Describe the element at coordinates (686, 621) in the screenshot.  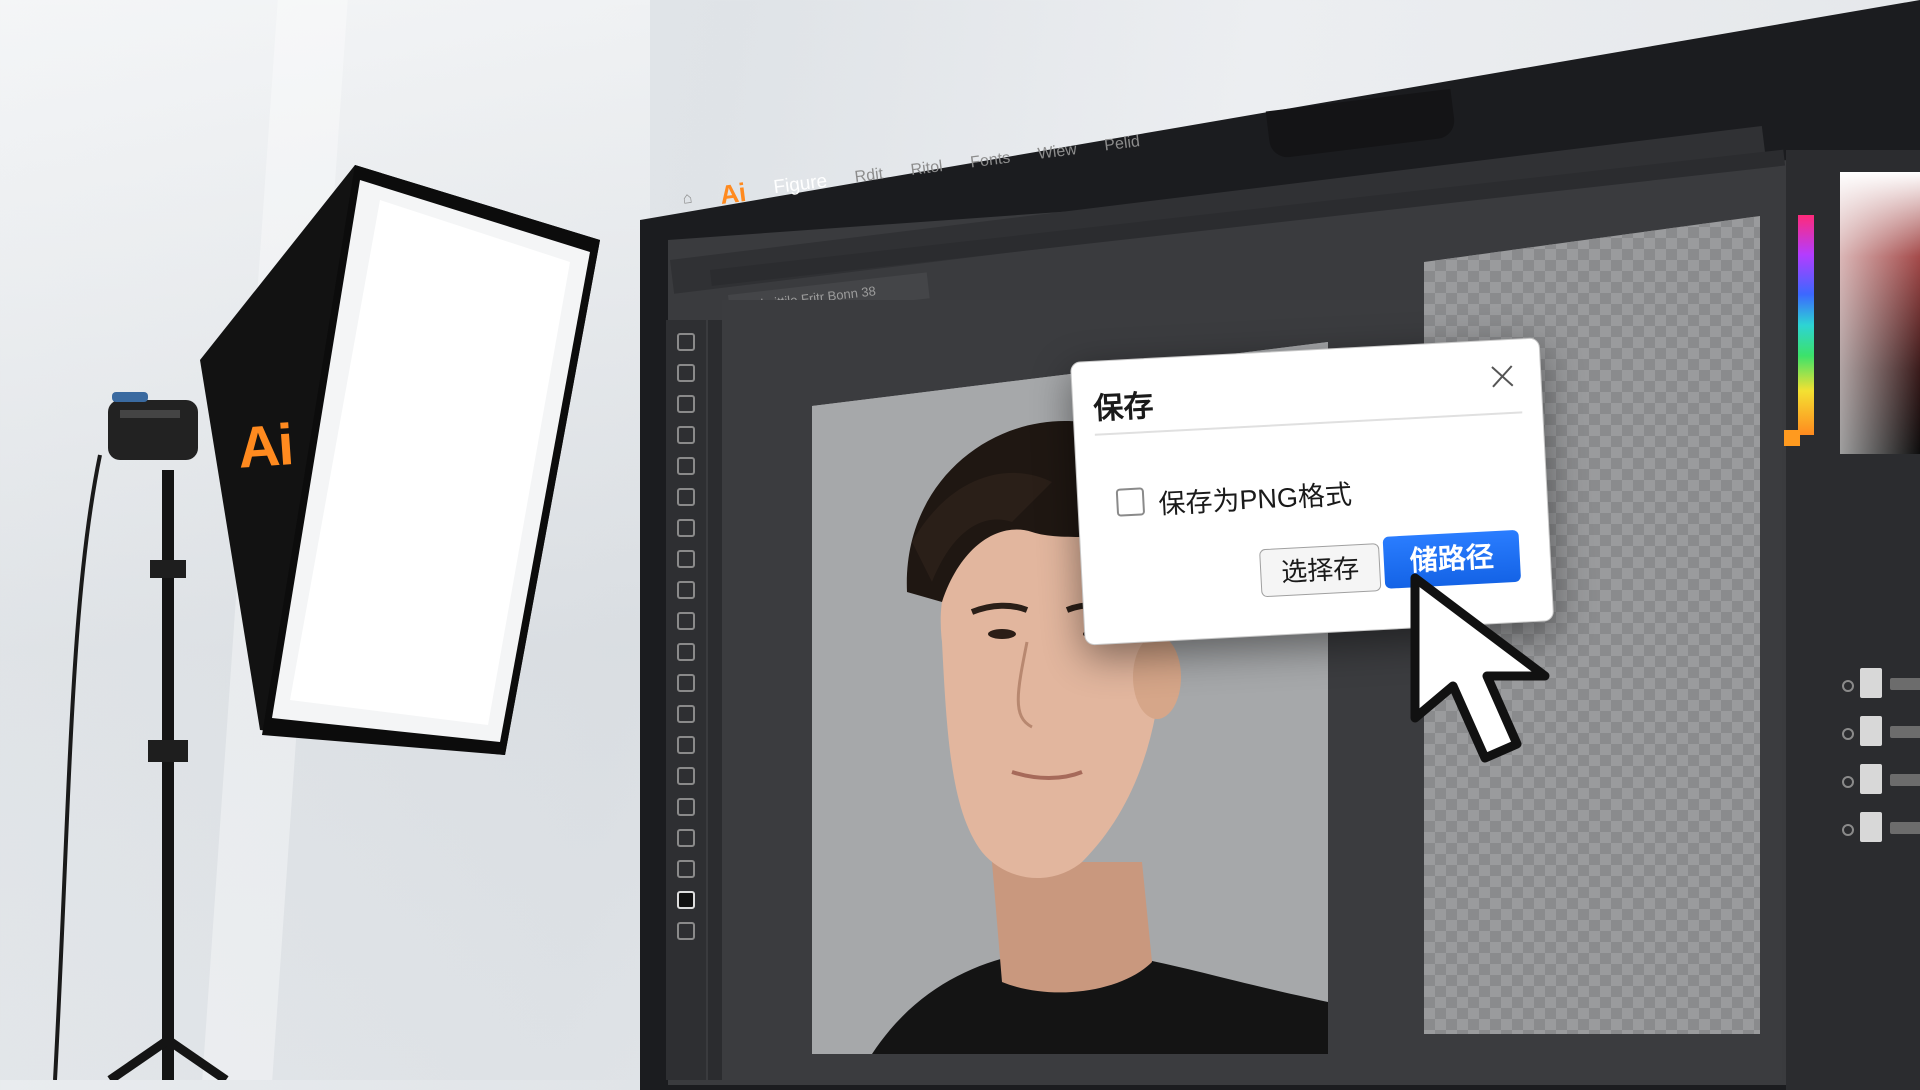
I see `width-tool-icon` at that location.